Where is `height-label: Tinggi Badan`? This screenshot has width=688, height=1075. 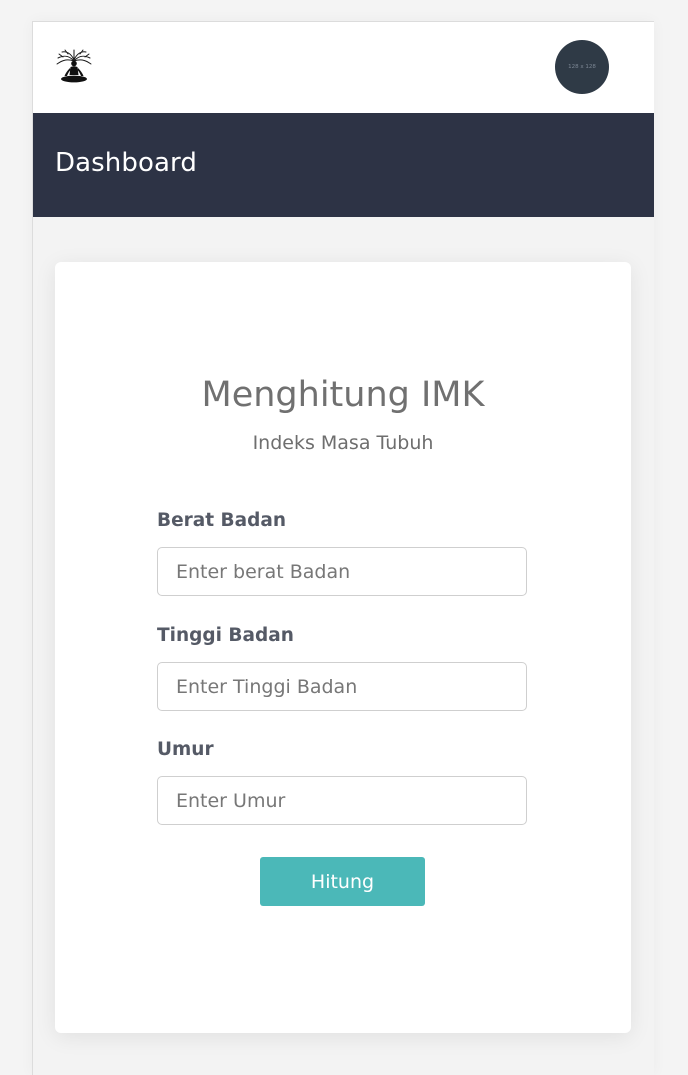
height-label: Tinggi Badan is located at coordinates (225, 635).